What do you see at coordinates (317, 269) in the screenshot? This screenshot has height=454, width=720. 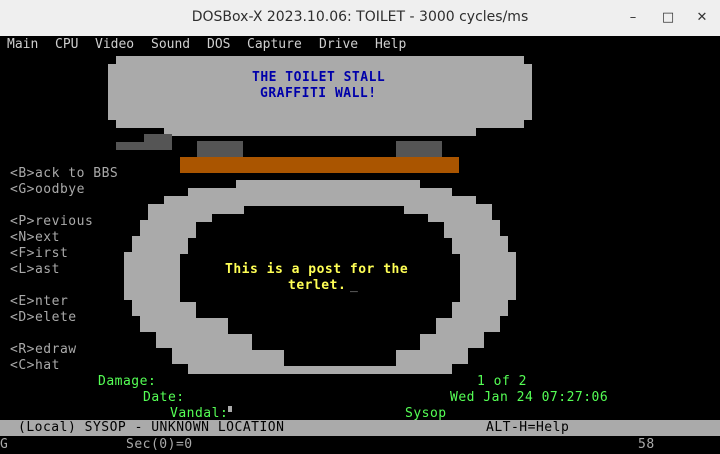 I see `post-line1: This is a post for the` at bounding box center [317, 269].